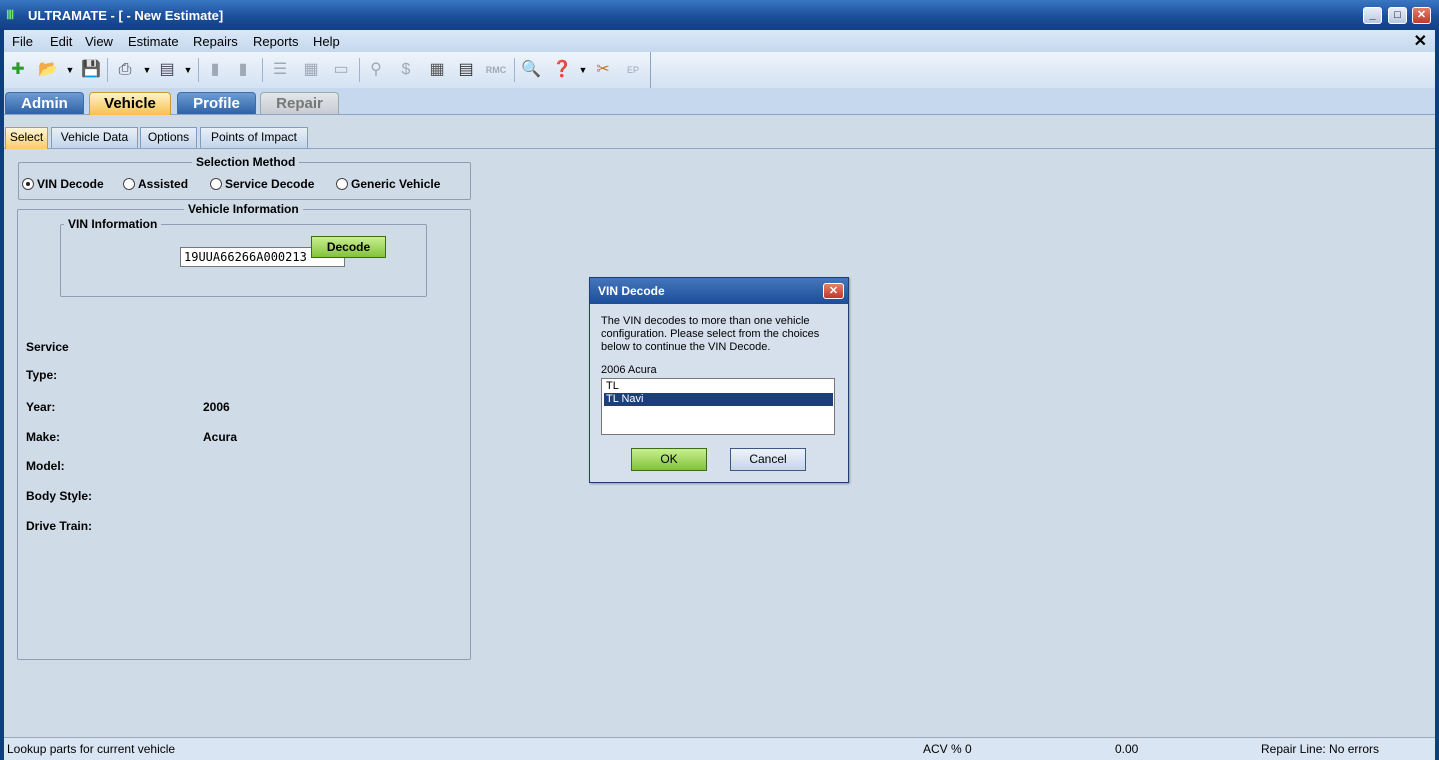 The height and width of the screenshot is (760, 1439). I want to click on dialog-close-button: ✕, so click(833, 291).